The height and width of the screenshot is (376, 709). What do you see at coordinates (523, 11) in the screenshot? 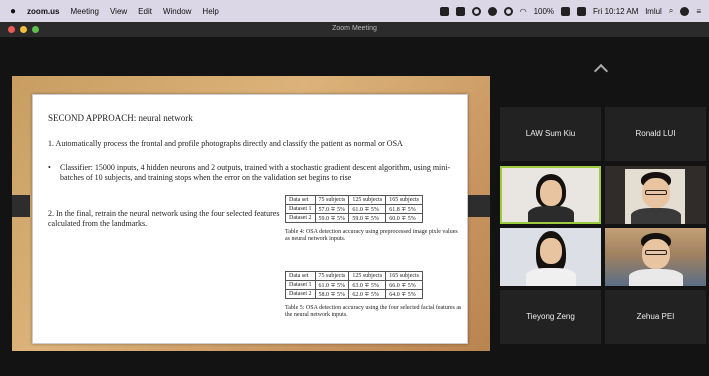
I see `wifi-icon: ◠` at bounding box center [523, 11].